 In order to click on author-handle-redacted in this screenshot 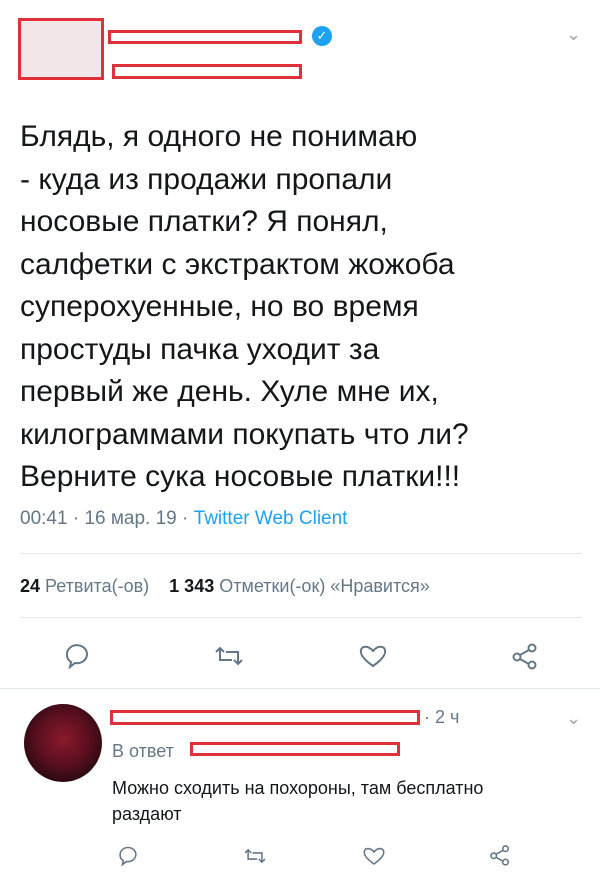, I will do `click(207, 71)`.